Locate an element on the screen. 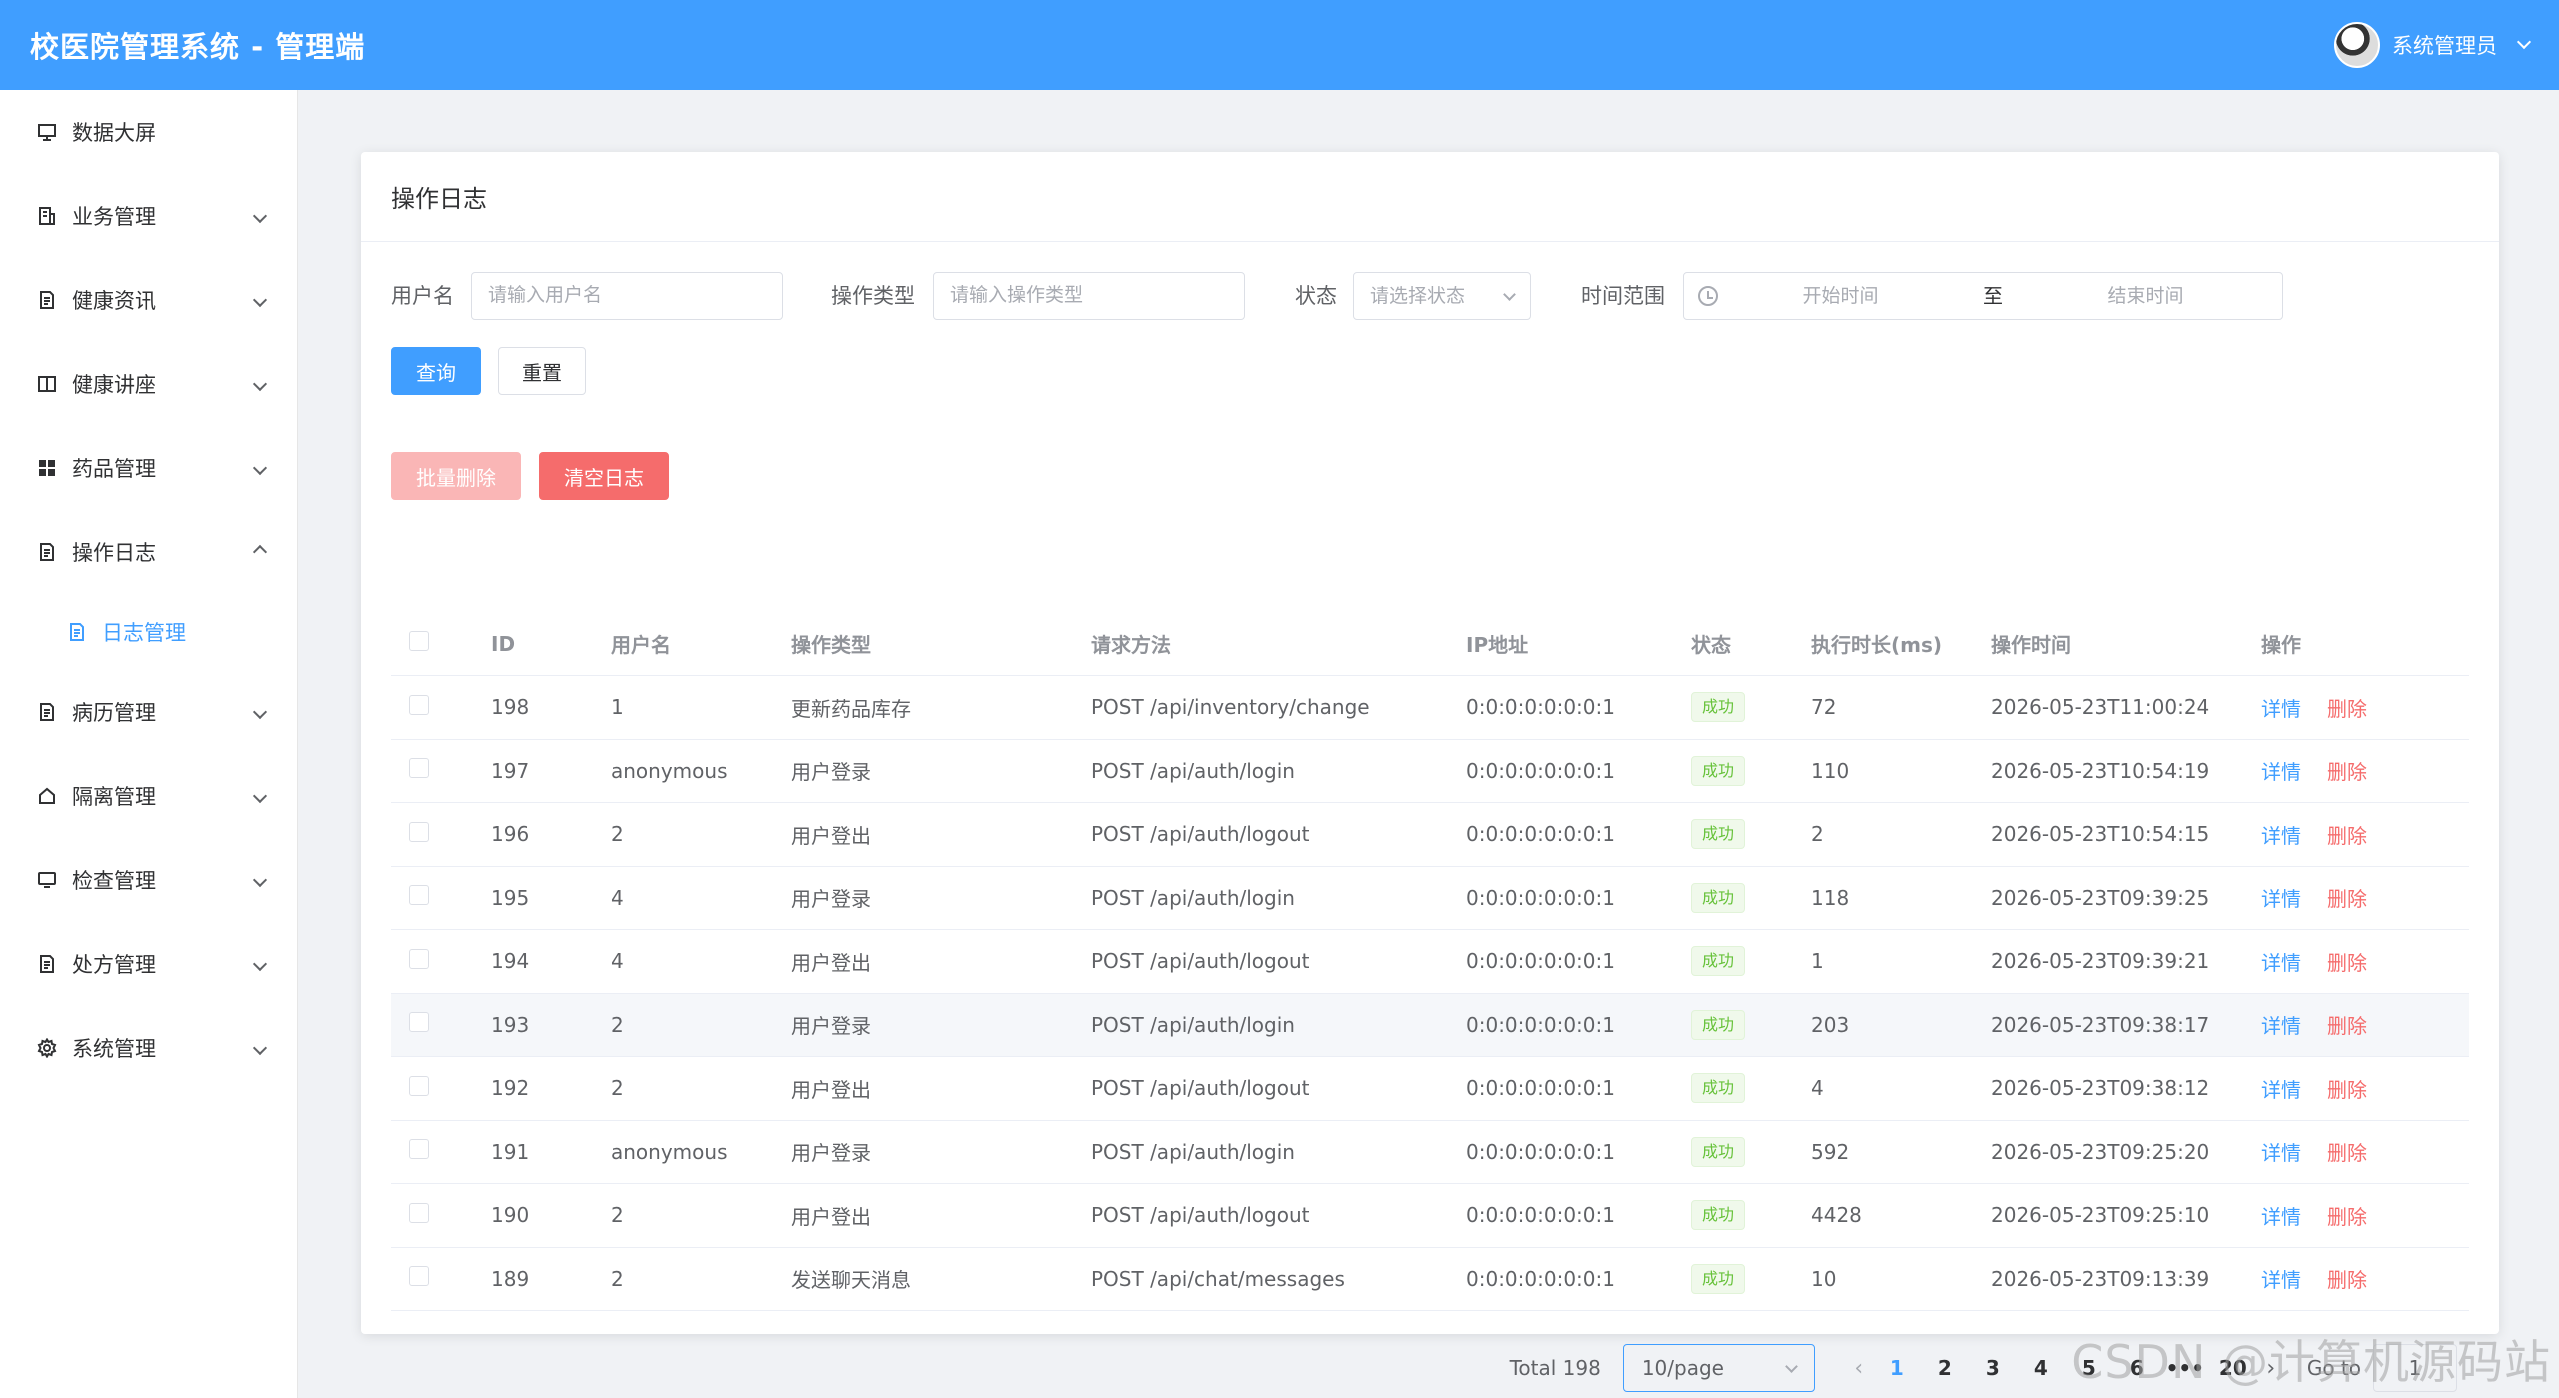  sidebar-item-9: 处方管理 is located at coordinates (148, 964).